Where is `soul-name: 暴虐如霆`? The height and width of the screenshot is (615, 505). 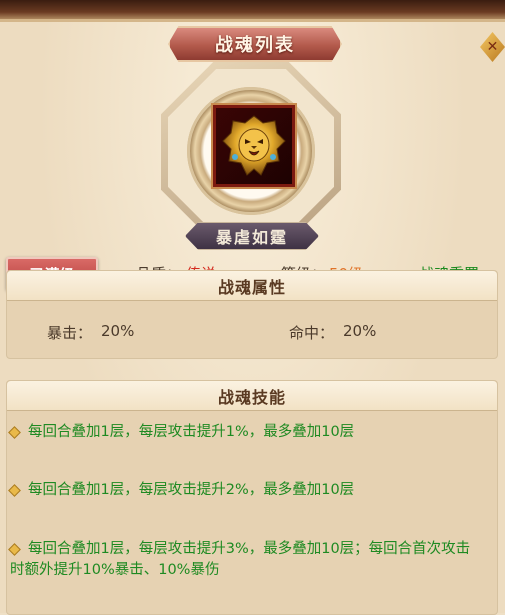 soul-name: 暴虐如霆 is located at coordinates (252, 236).